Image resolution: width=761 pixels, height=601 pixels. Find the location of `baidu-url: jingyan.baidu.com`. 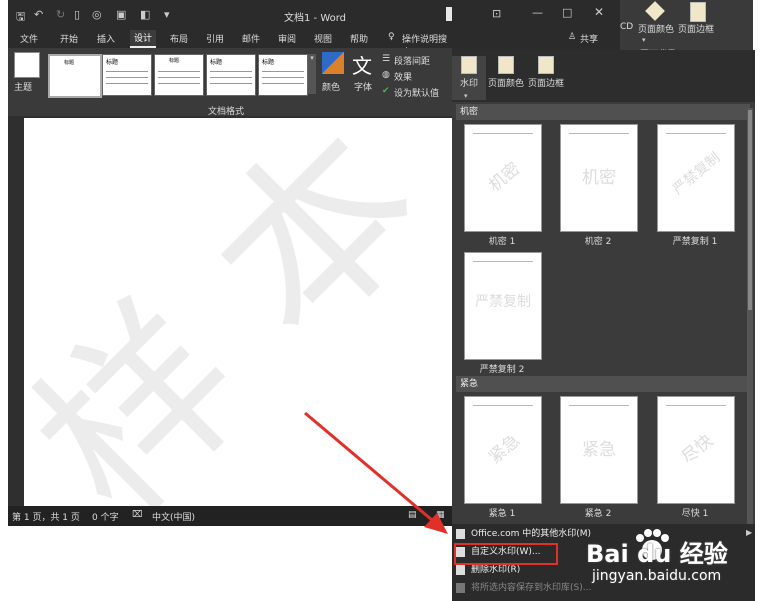

baidu-url: jingyan.baidu.com is located at coordinates (657, 576).